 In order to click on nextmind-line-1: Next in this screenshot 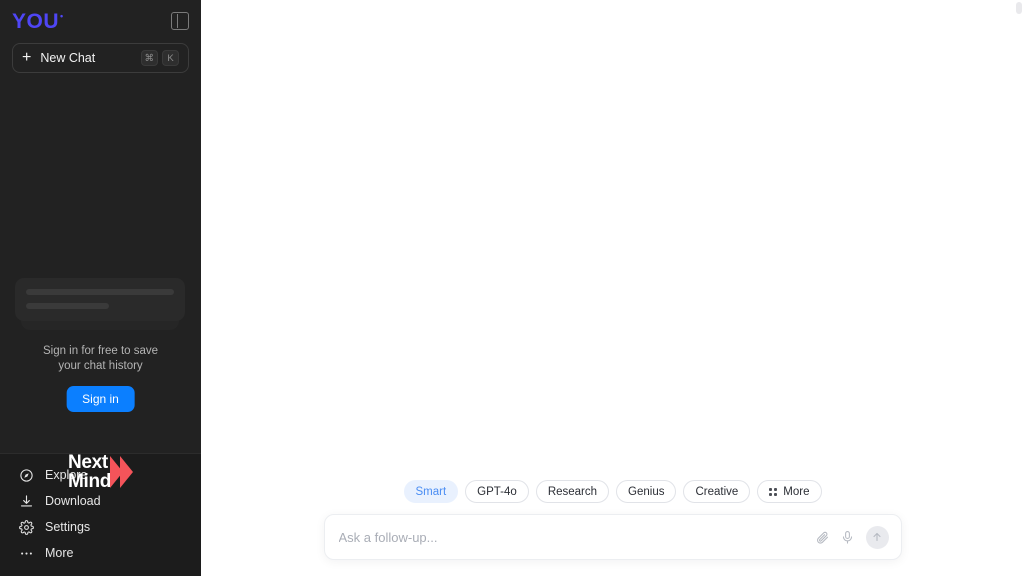, I will do `click(87, 462)`.